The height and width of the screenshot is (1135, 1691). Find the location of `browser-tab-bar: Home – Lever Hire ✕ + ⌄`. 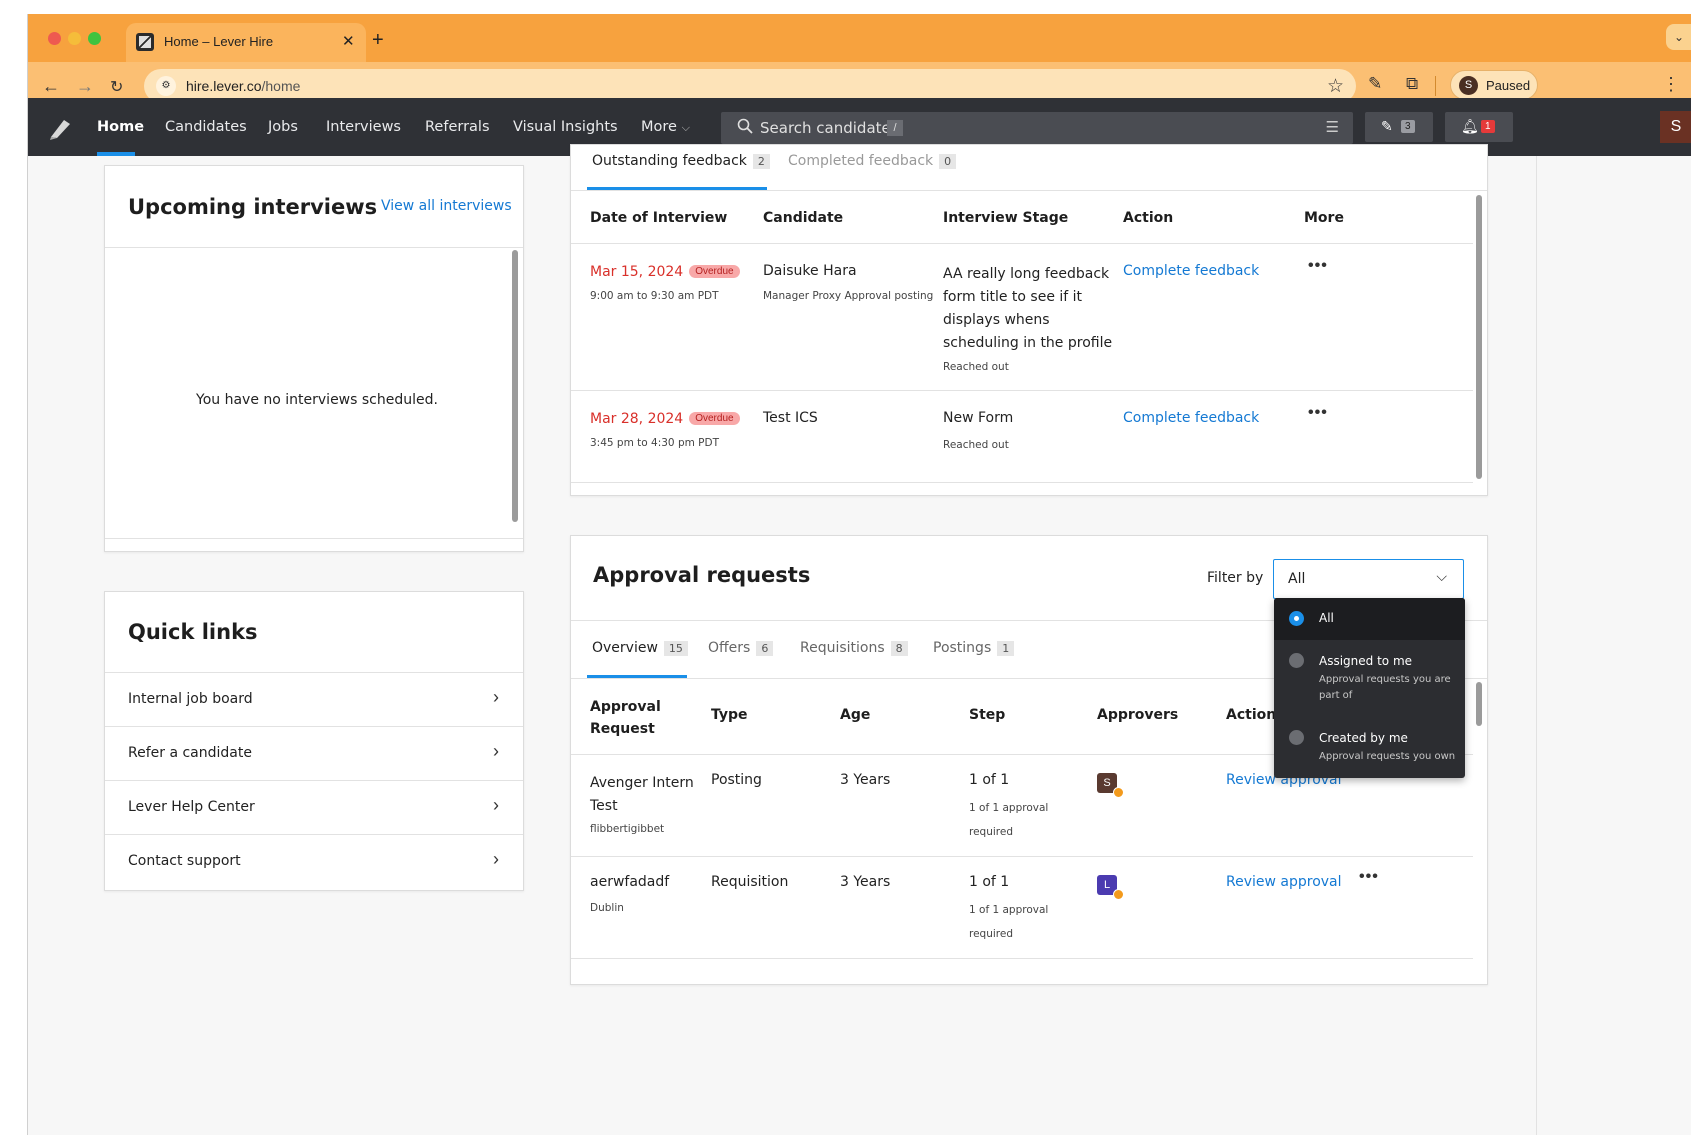

browser-tab-bar: Home – Lever Hire ✕ + ⌄ is located at coordinates (859, 38).